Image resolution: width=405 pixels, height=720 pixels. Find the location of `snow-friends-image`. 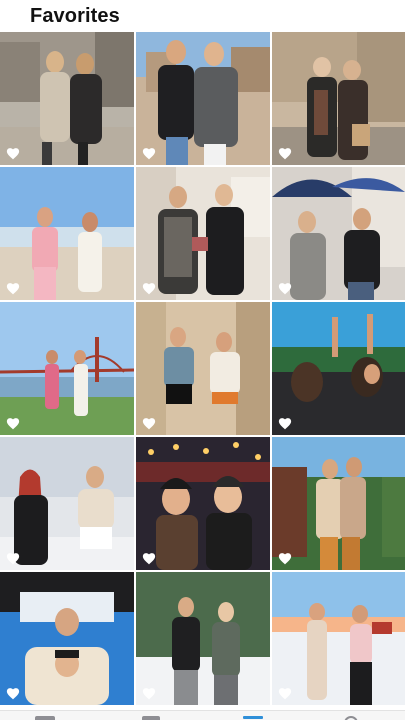

snow-friends-image is located at coordinates (67, 503).